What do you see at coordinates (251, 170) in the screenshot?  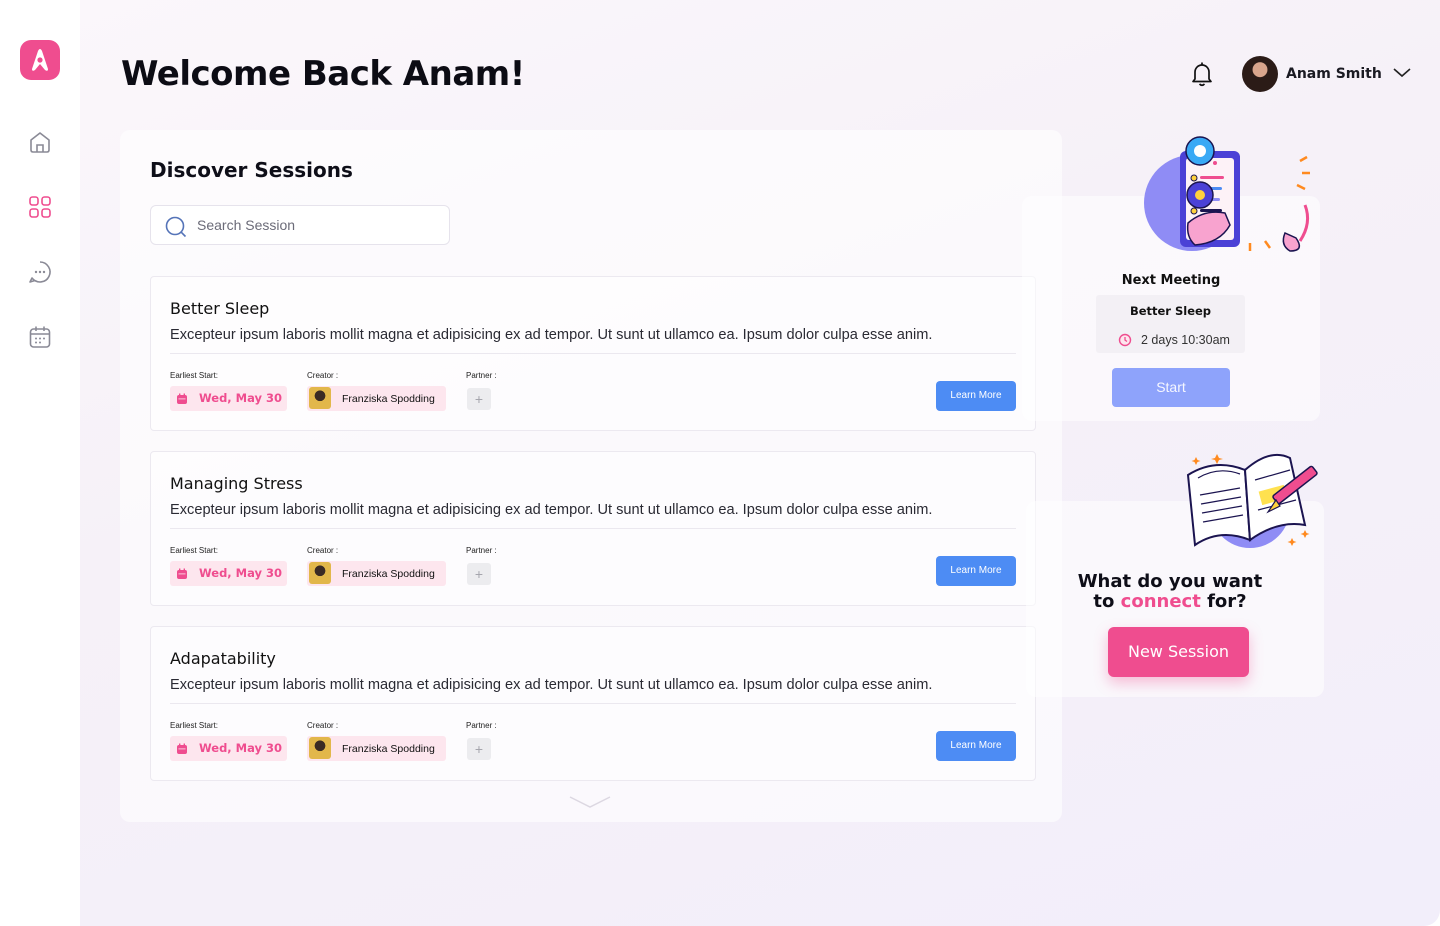 I see `panel-title: Discover Sessions` at bounding box center [251, 170].